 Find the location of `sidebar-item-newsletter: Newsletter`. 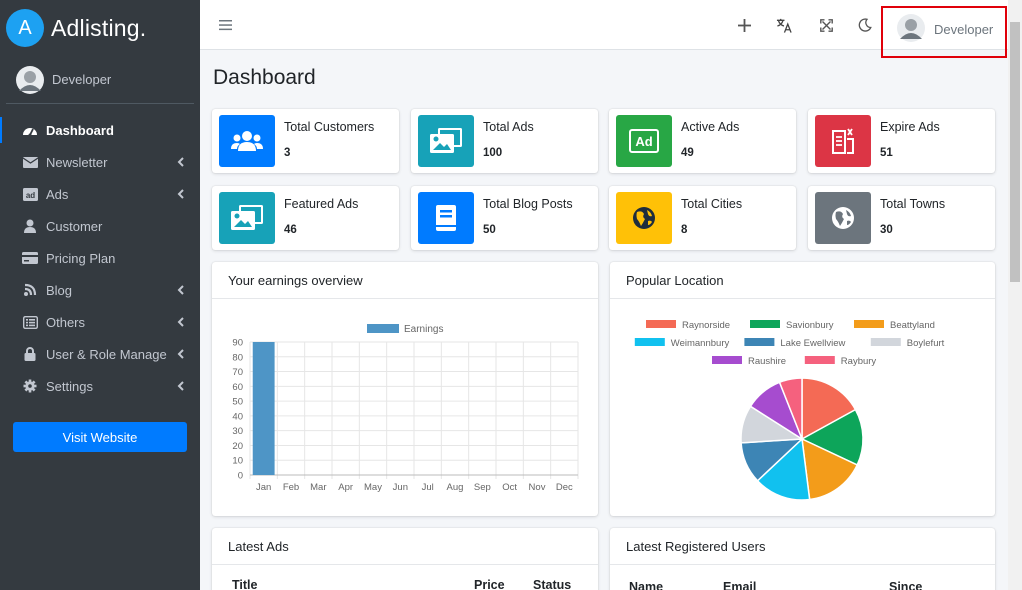

sidebar-item-newsletter: Newsletter is located at coordinates (100, 162).